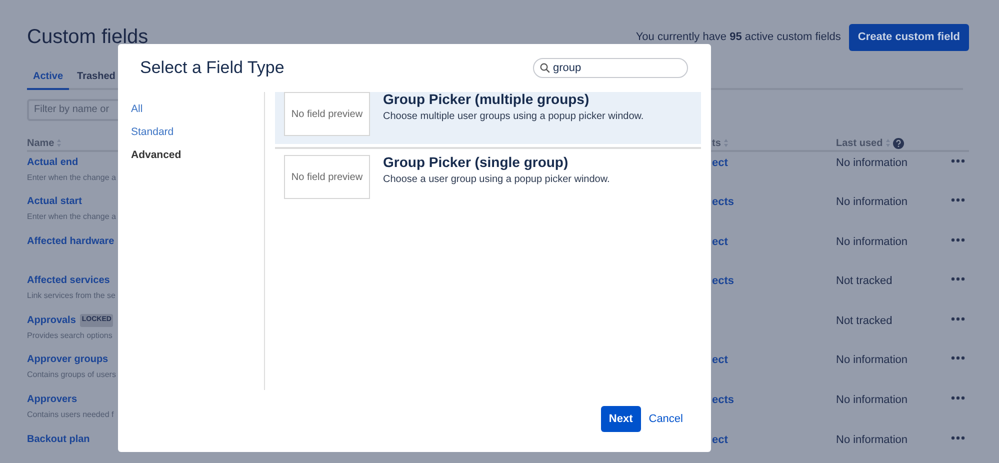 This screenshot has width=999, height=463. What do you see at coordinates (898, 143) in the screenshot?
I see `help-icon` at bounding box center [898, 143].